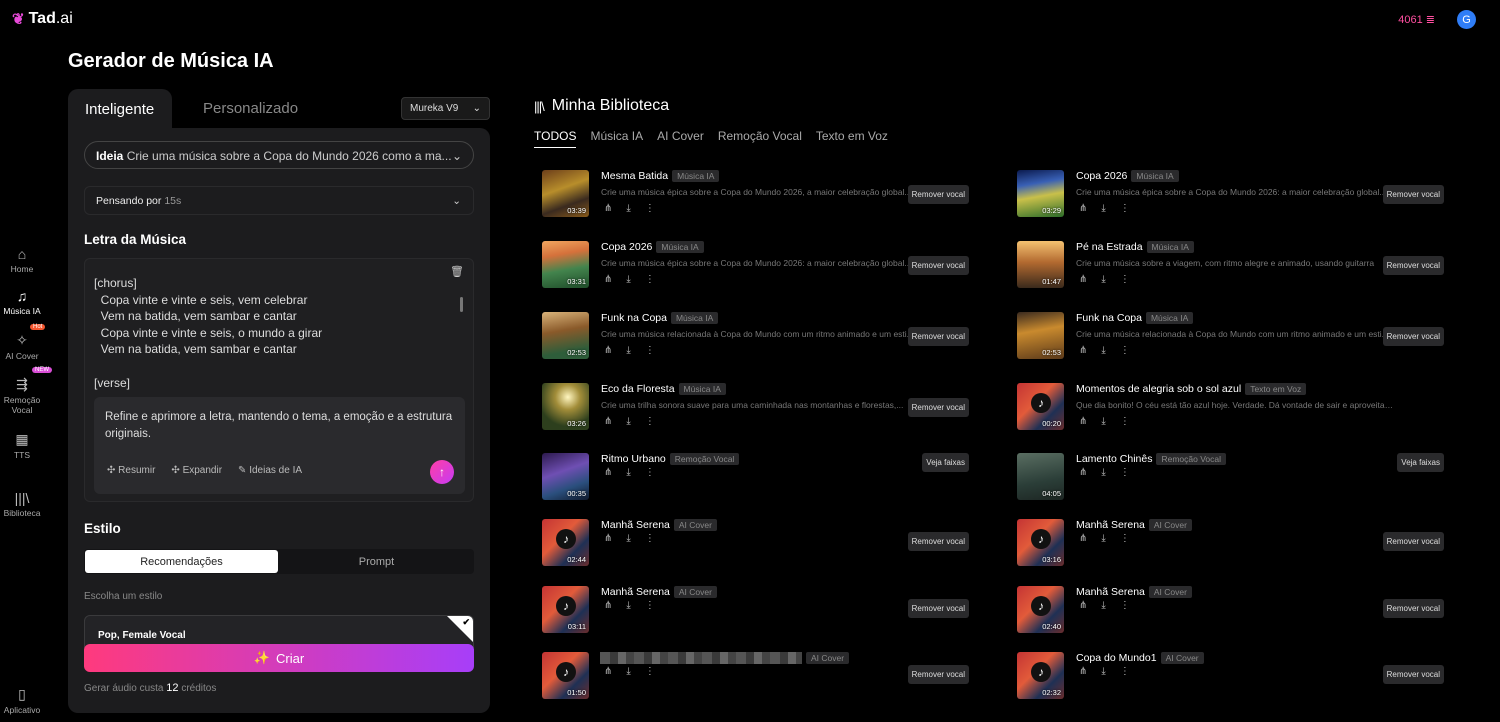 The width and height of the screenshot is (1500, 722). Describe the element at coordinates (565, 406) in the screenshot. I see `song-thumbnail: 03:26` at that location.